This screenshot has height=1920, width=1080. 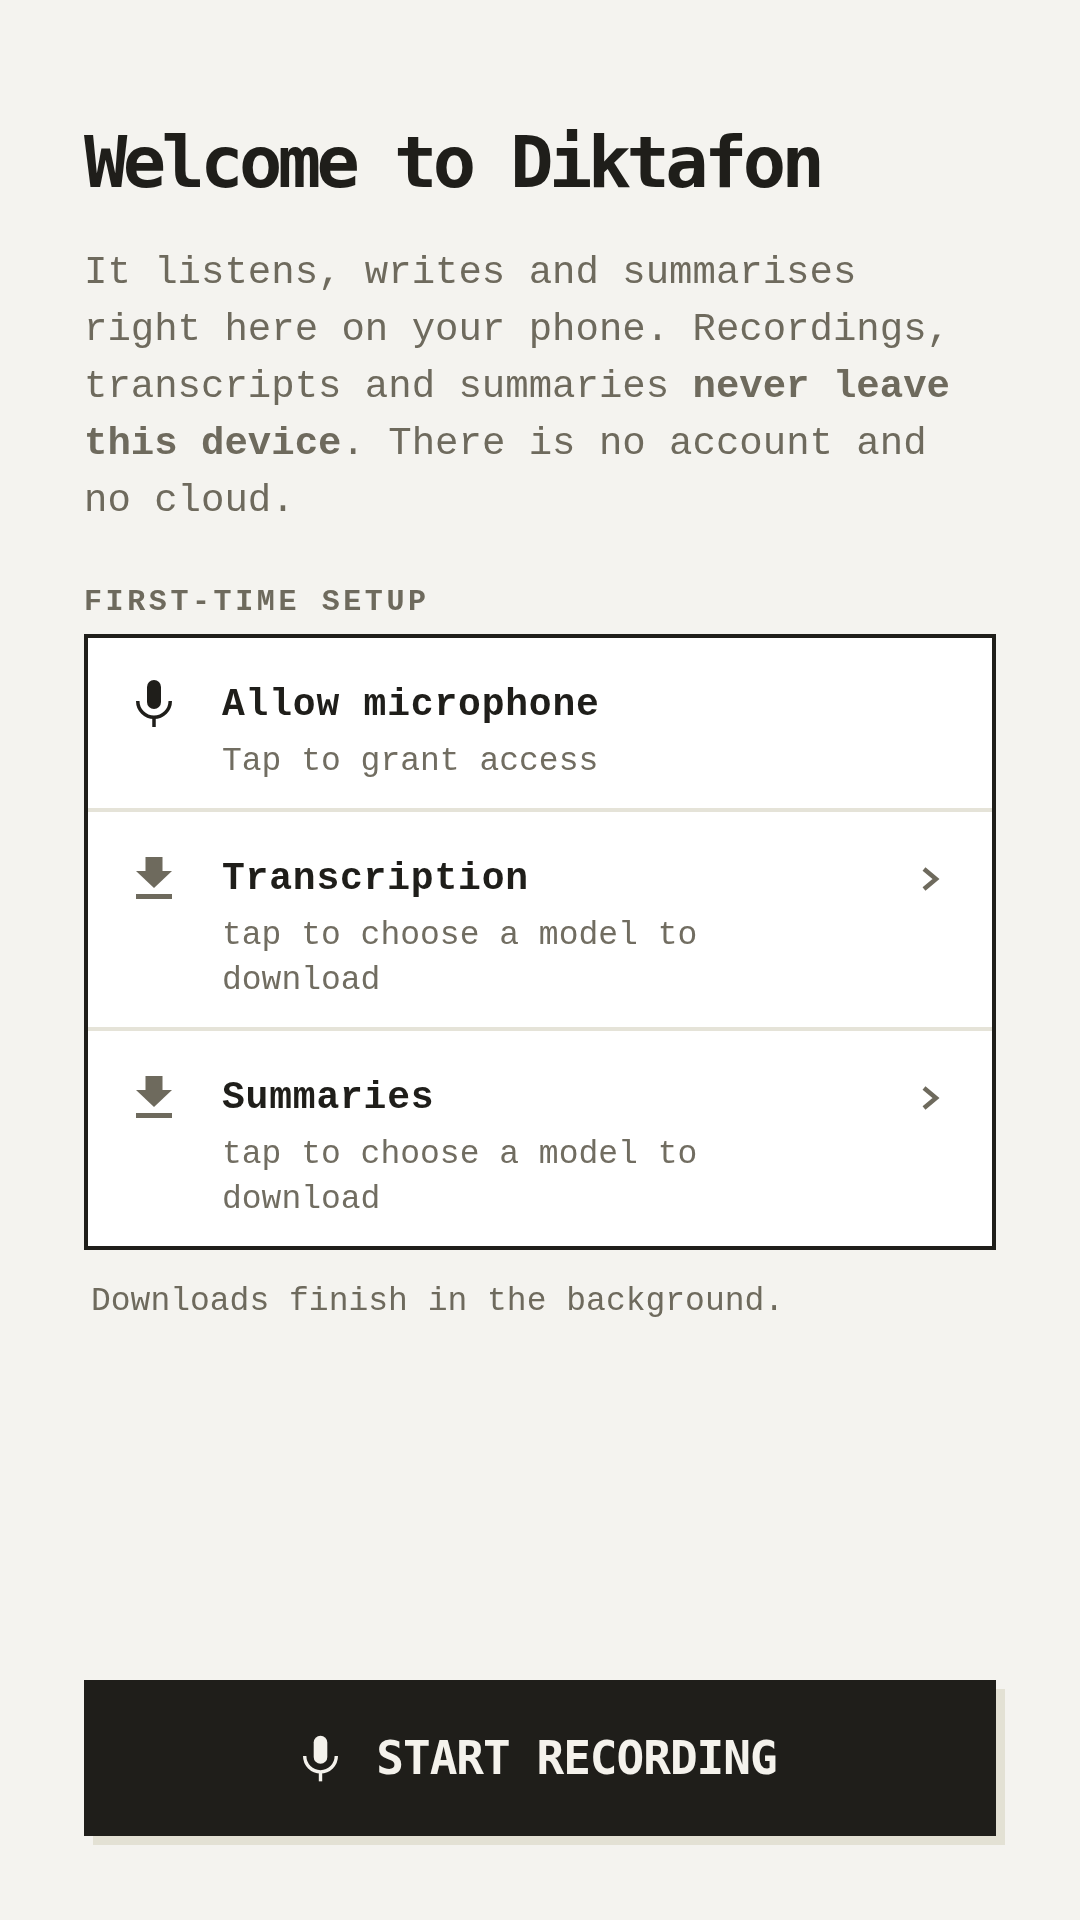 I want to click on footnote-text: Downloads finish in the background., so click(x=438, y=1302).